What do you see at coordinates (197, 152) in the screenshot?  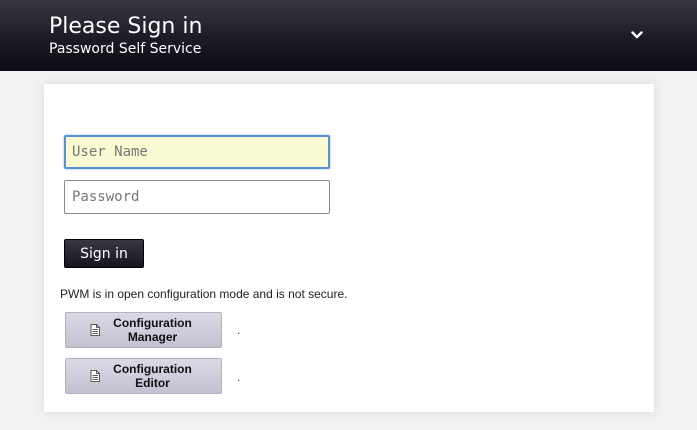 I see `username-input` at bounding box center [197, 152].